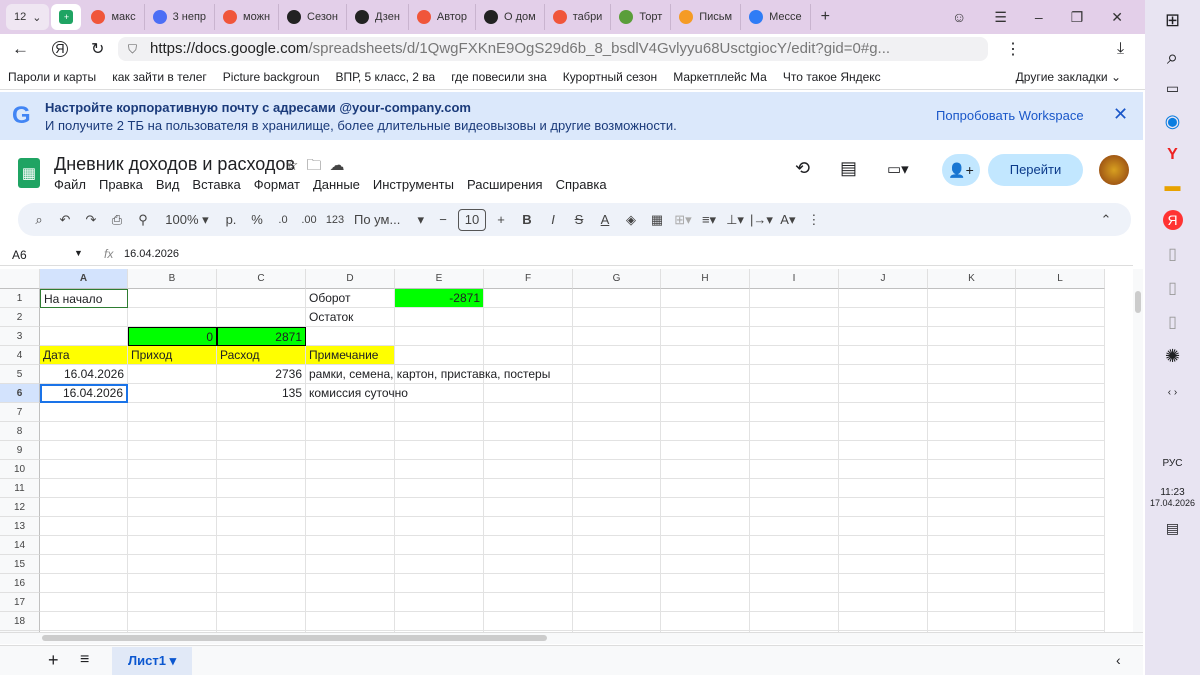 The height and width of the screenshot is (675, 1200). I want to click on language-indicator: РУС, so click(1172, 463).